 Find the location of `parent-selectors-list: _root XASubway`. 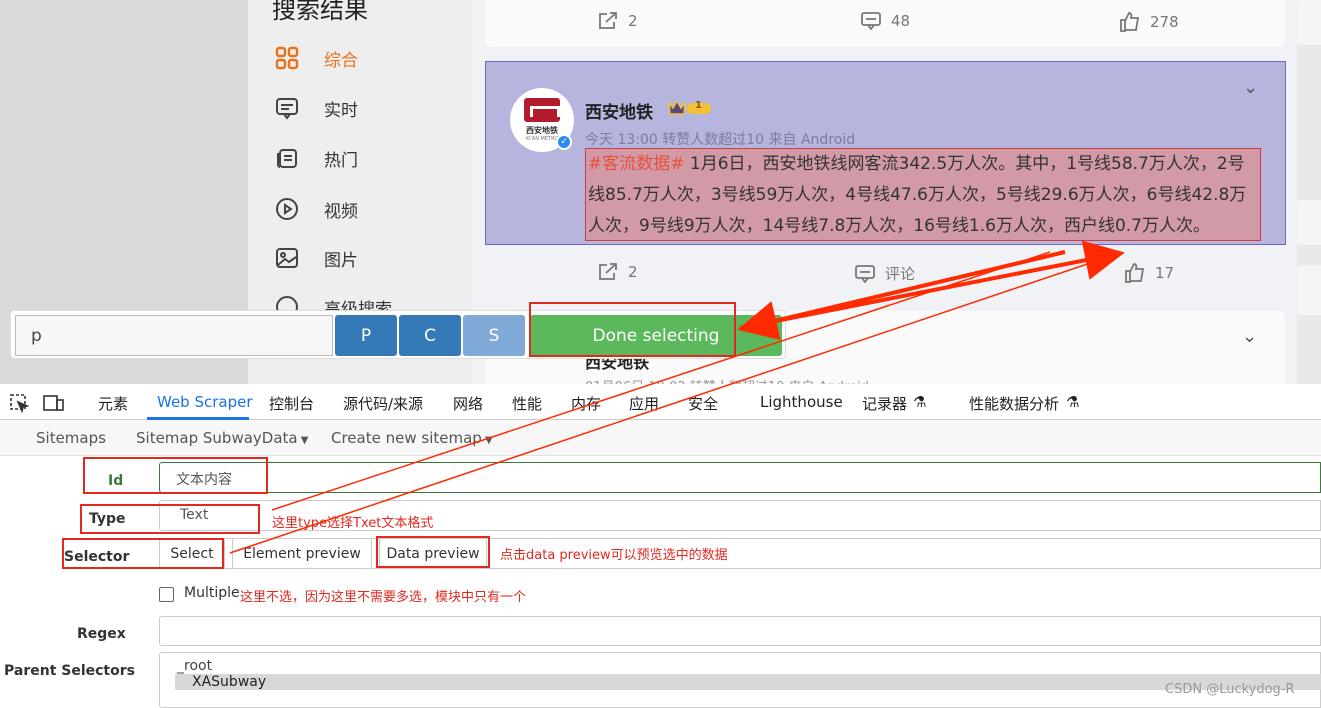

parent-selectors-list: _root XASubway is located at coordinates (740, 680).